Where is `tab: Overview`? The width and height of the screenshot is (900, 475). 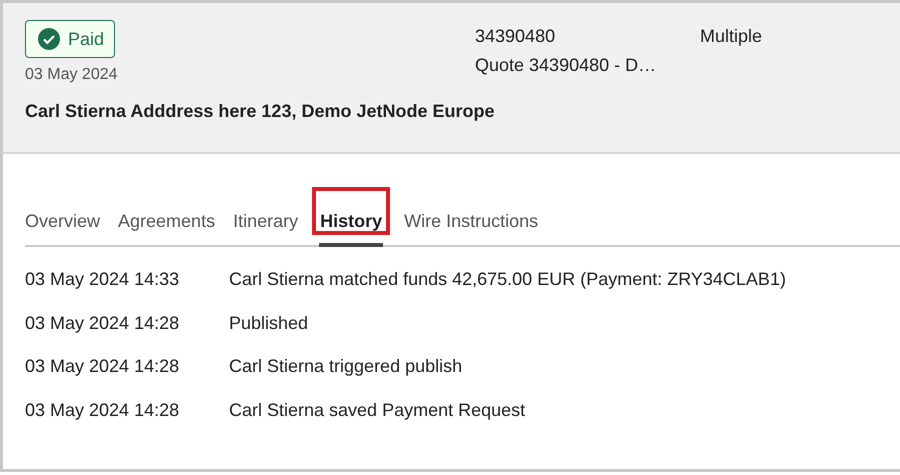 tab: Overview is located at coordinates (64, 216).